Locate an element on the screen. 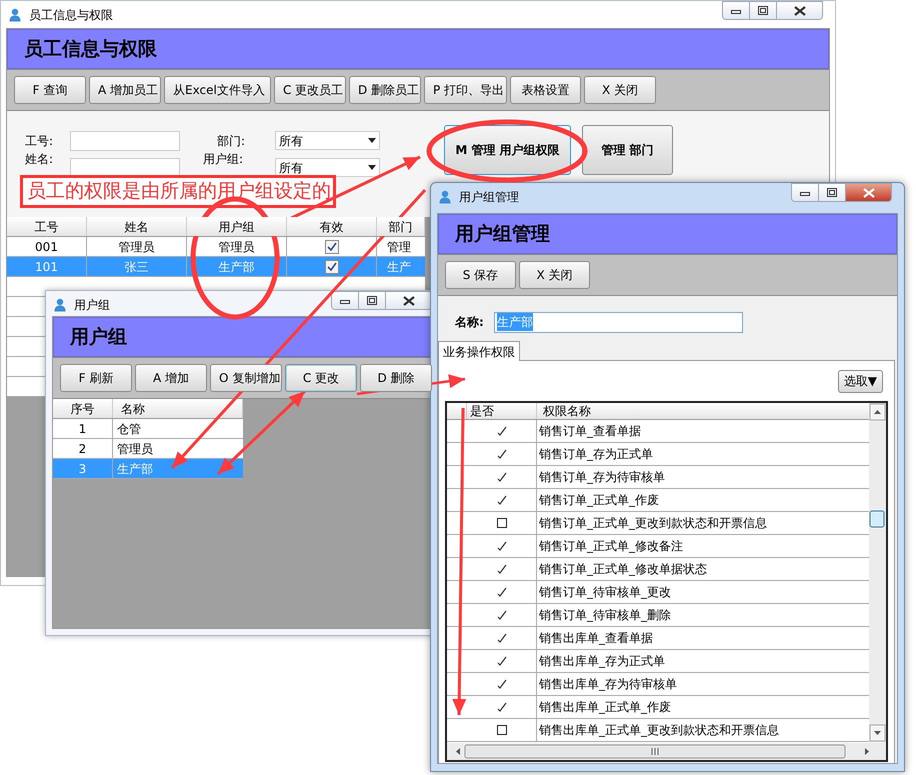  toolbar-button: P 打印、导出 is located at coordinates (465, 90).